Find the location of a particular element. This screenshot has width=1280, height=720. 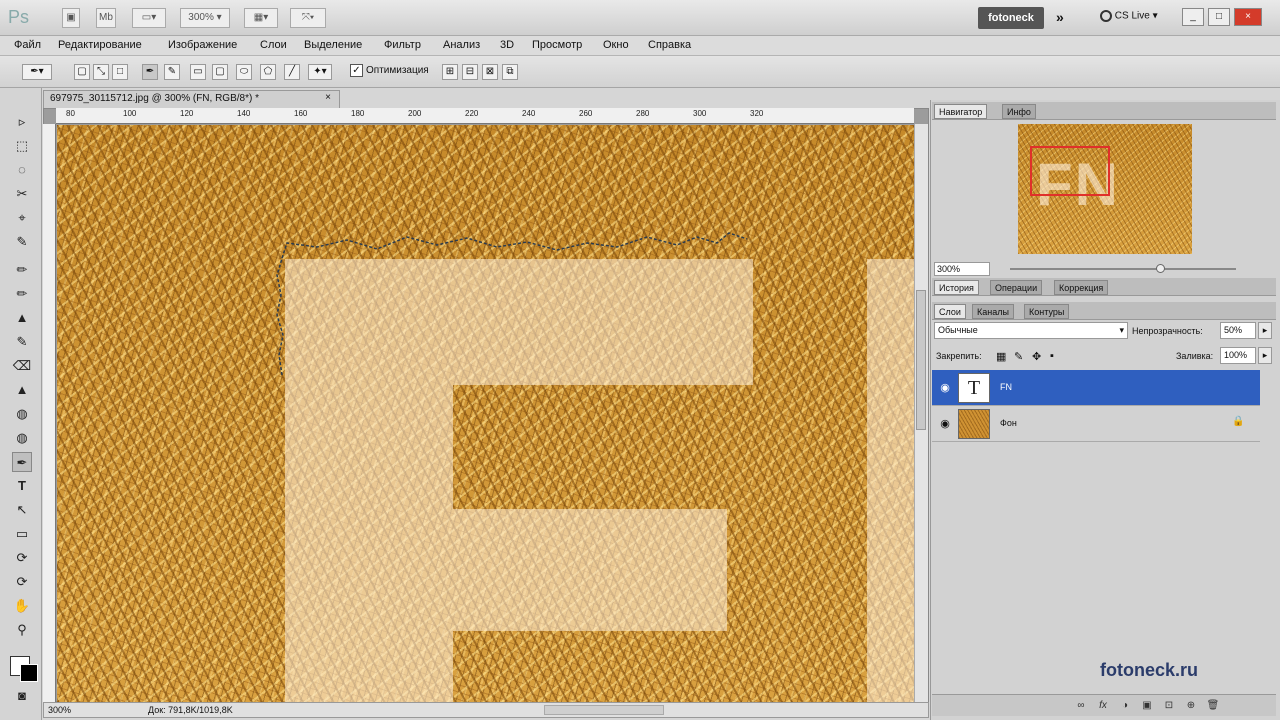

quick-mask-icon: ◙ is located at coordinates (22, 696).